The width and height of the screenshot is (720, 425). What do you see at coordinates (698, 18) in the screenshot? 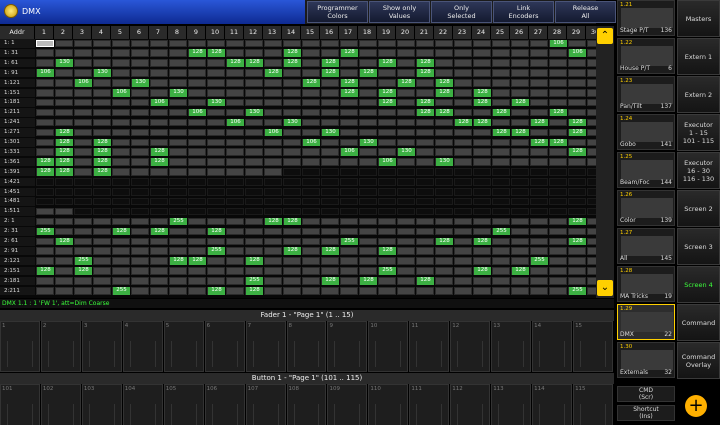
I see `screen-button: Masters` at bounding box center [698, 18].